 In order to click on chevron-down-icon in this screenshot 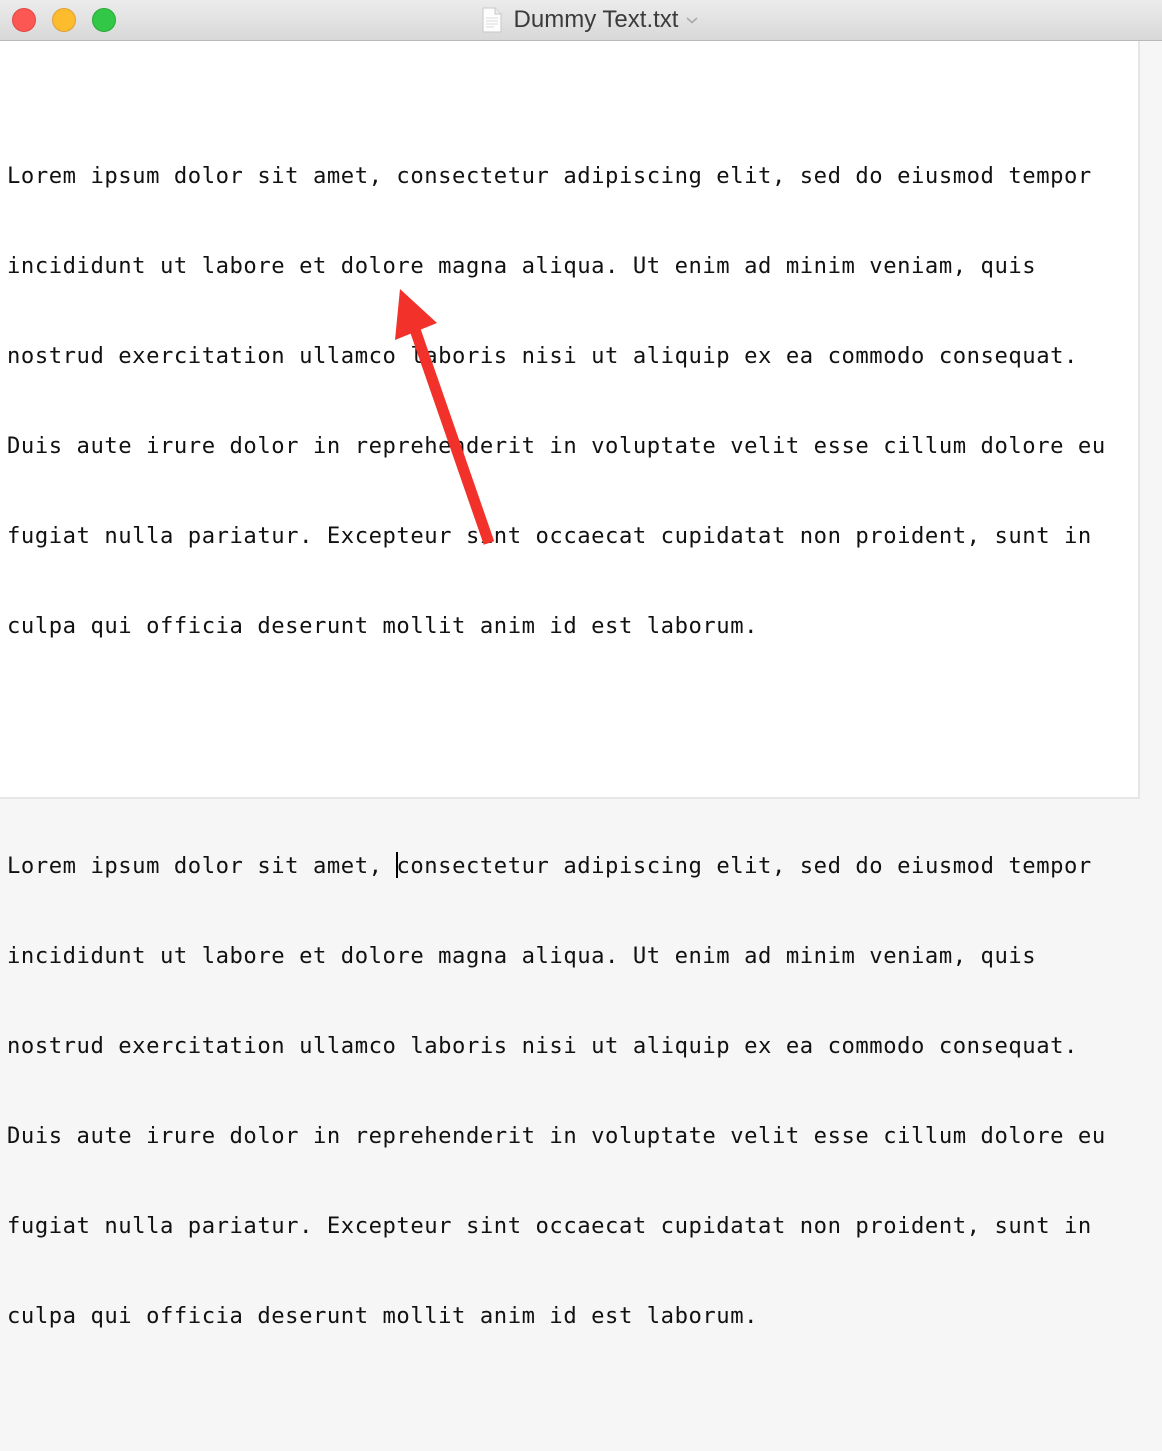, I will do `click(692, 20)`.